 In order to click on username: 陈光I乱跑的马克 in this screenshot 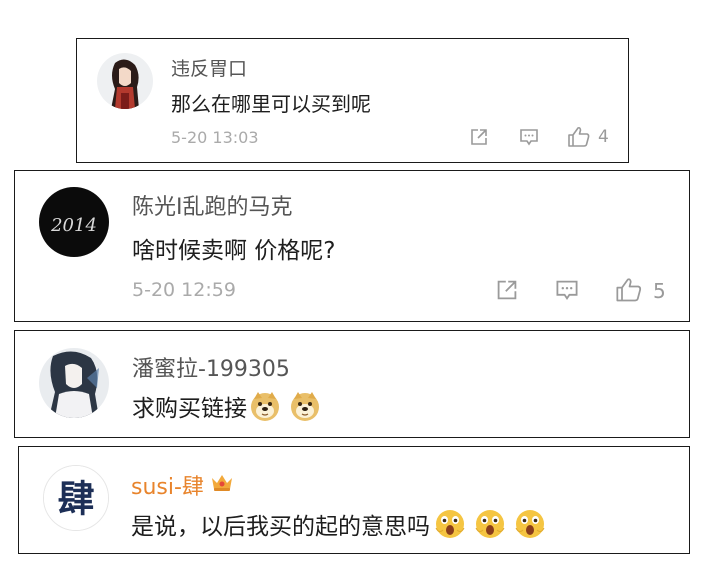, I will do `click(212, 205)`.